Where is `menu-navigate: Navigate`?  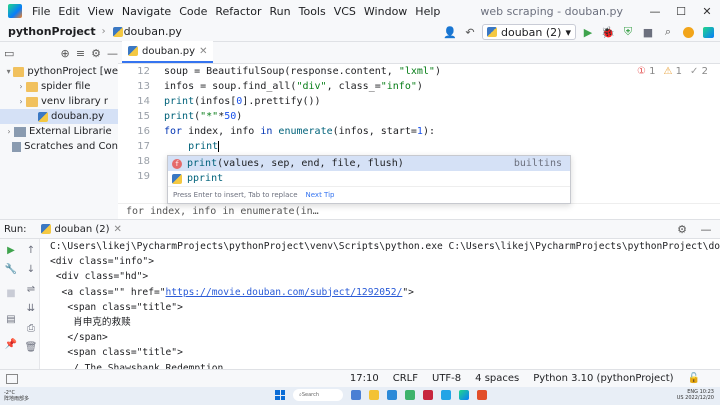 menu-navigate: Navigate is located at coordinates (146, 11).